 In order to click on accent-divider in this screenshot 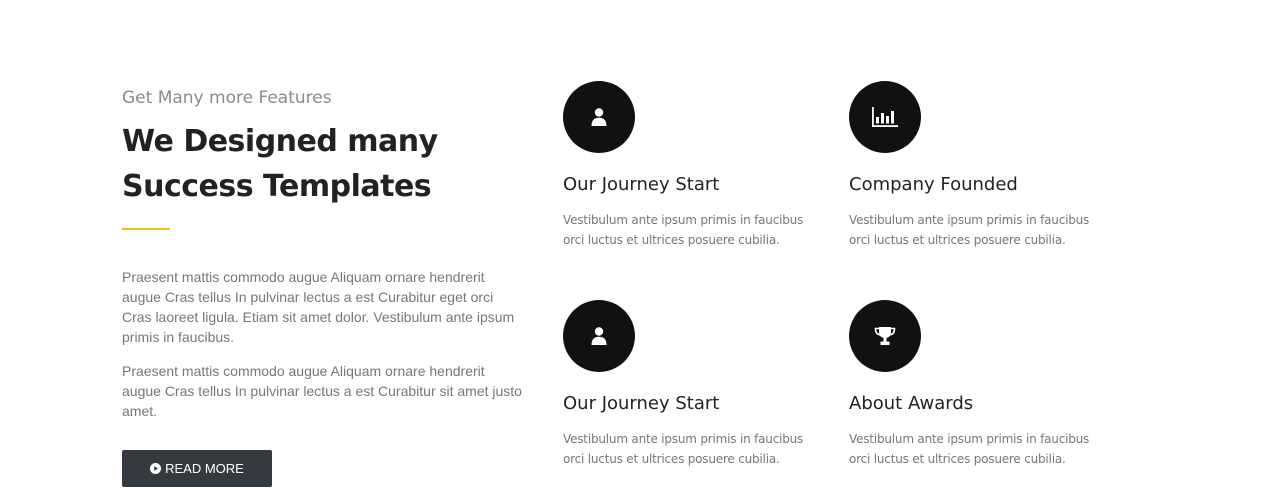, I will do `click(146, 229)`.